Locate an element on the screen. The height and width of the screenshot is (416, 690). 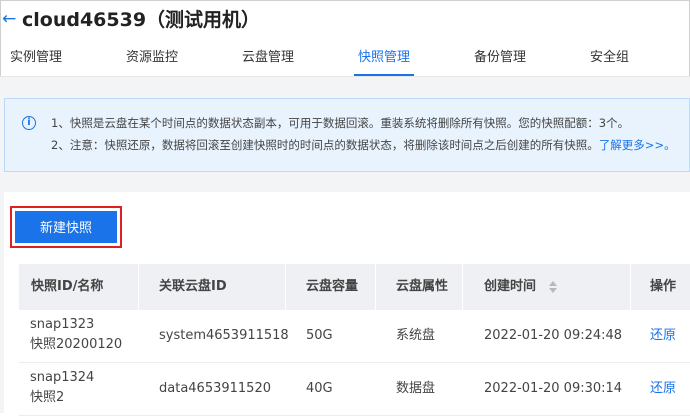
snapshot-name: 快照20200120 is located at coordinates (76, 344).